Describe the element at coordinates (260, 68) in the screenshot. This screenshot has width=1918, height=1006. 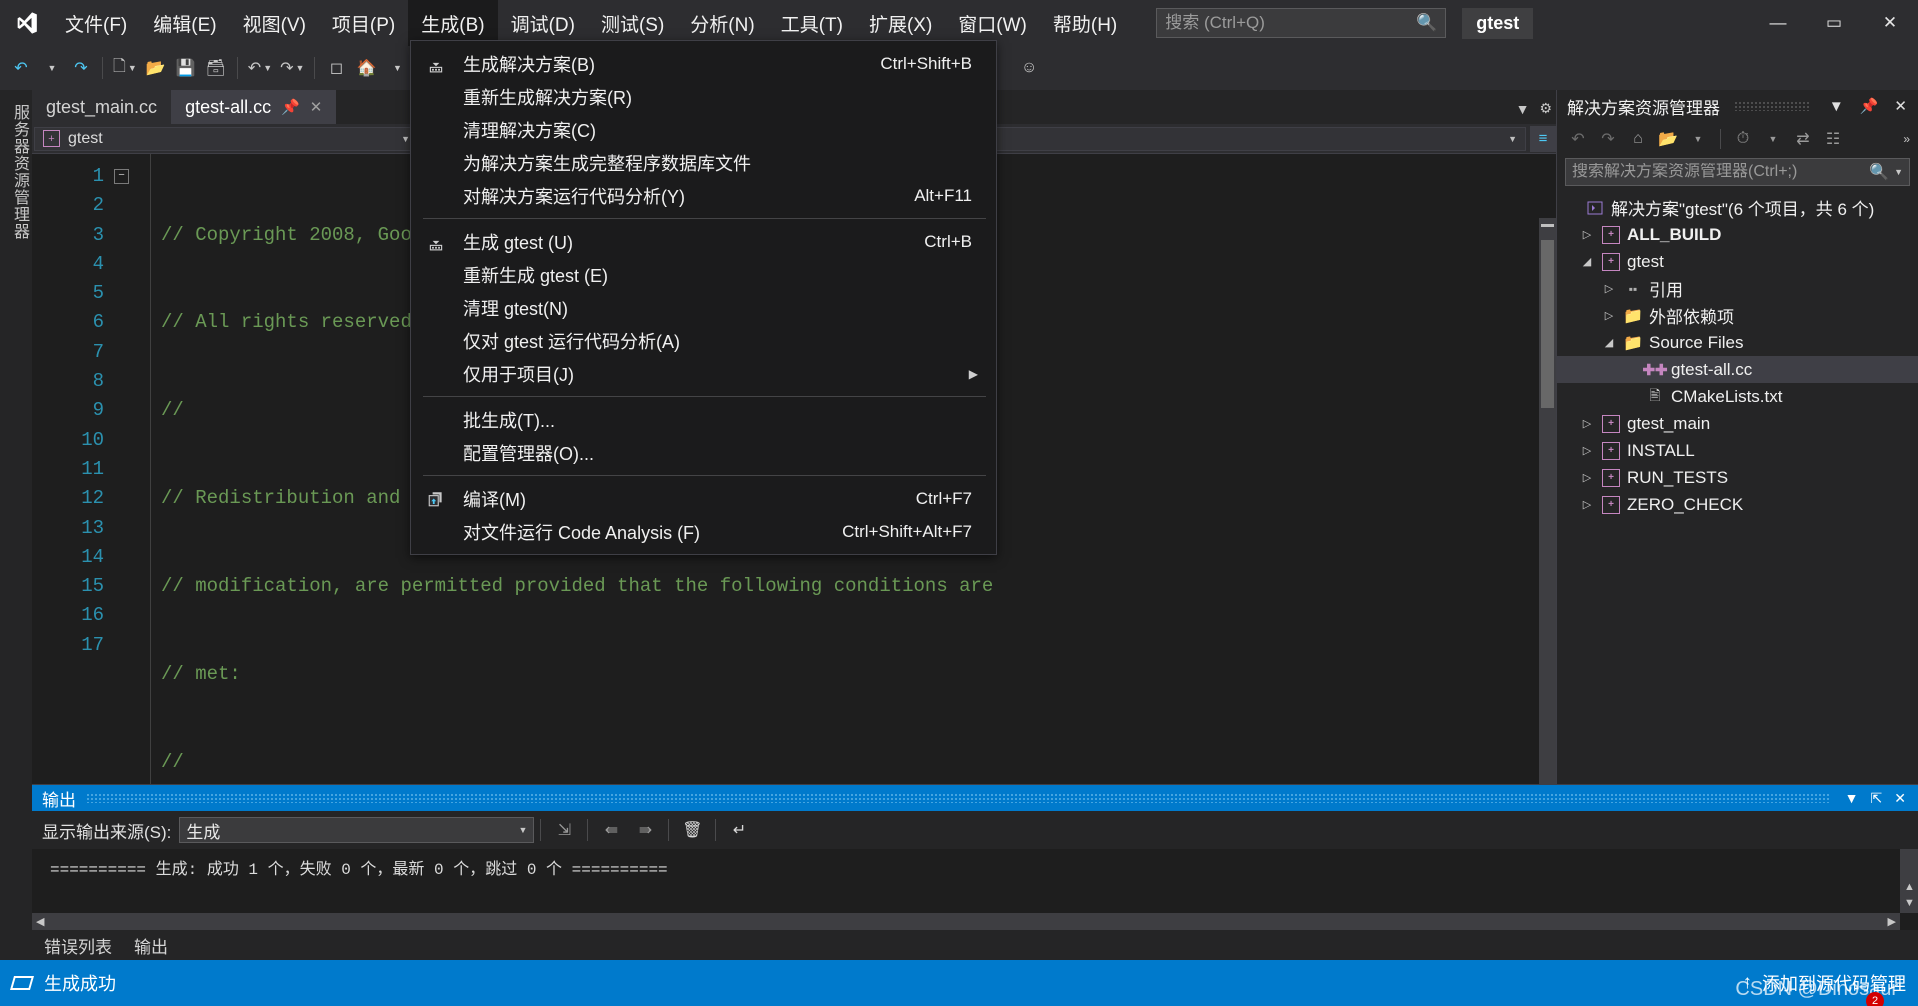
I see `undo-icon: ↶ ▼` at that location.